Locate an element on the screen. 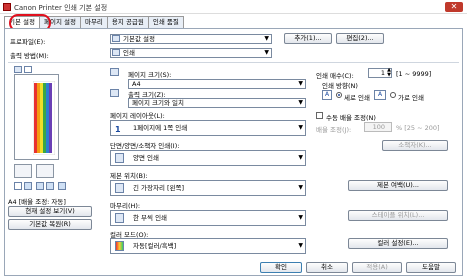 This screenshot has width=467, height=280. scale-input: 100 is located at coordinates (378, 127).